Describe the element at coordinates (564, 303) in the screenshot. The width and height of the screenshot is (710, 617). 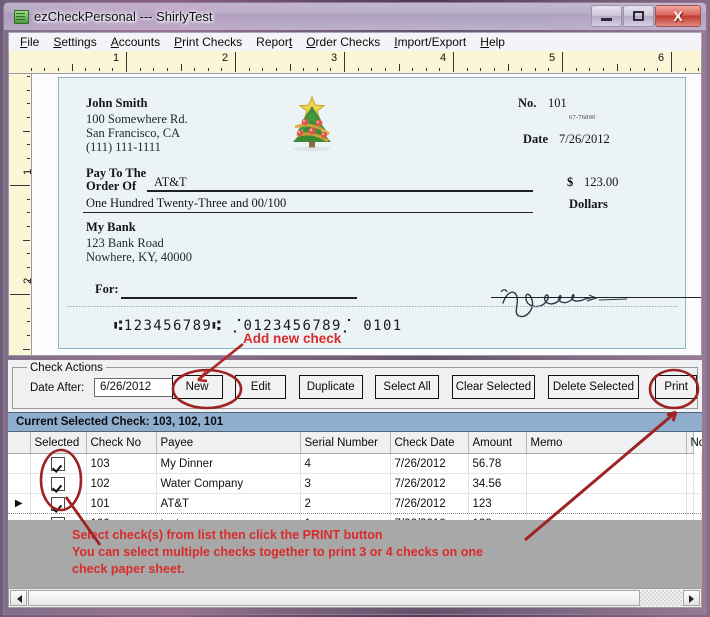
I see `signature-image` at that location.